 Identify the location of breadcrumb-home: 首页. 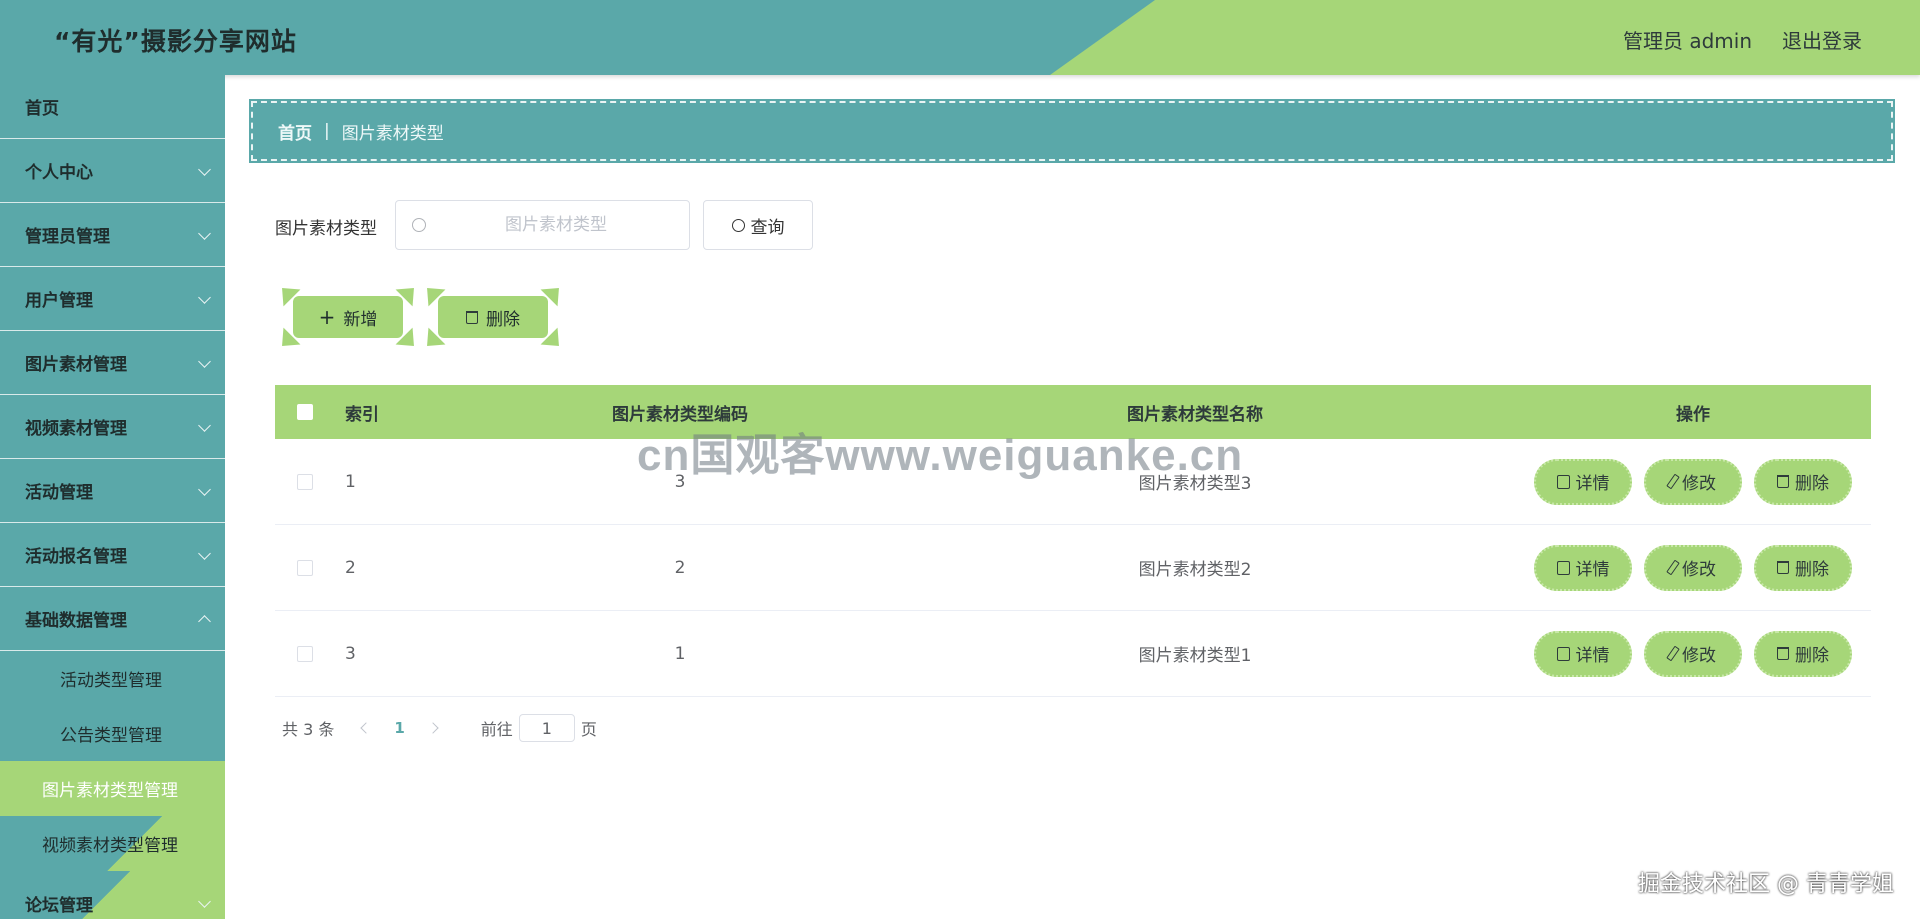
(295, 131).